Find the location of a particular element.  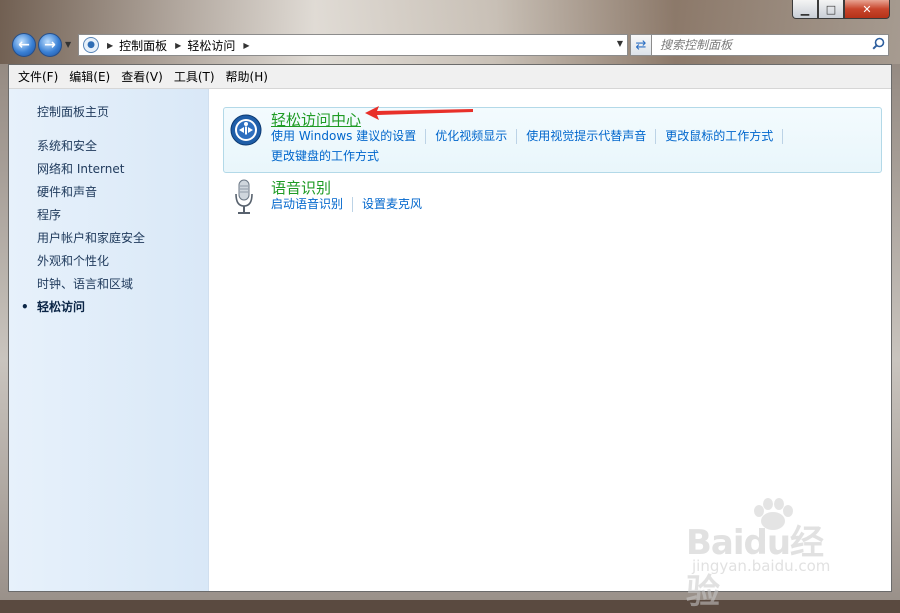

caption-buttons: ▁ □ ✕ is located at coordinates (841, 10).